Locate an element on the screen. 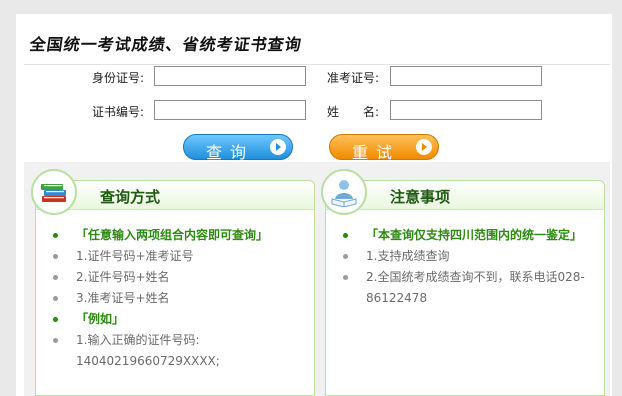 Image resolution: width=622 pixels, height=396 pixels. list-heading: 「本查询仅支持四川范围内的统一鉴定」 is located at coordinates (468, 235).